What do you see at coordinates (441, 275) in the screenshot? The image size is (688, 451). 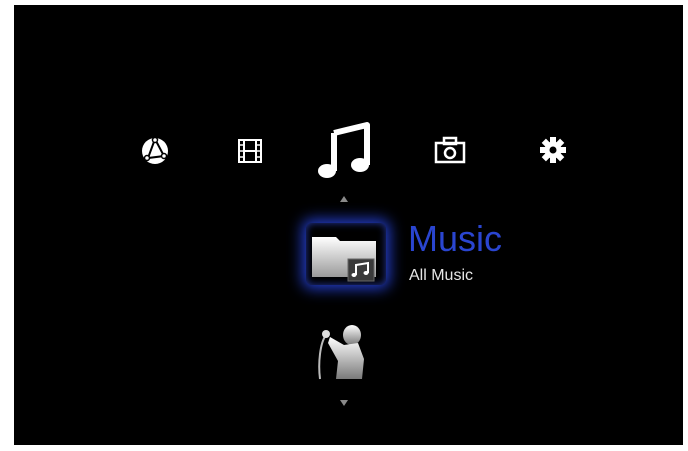 I see `item-subtitle: All Music` at bounding box center [441, 275].